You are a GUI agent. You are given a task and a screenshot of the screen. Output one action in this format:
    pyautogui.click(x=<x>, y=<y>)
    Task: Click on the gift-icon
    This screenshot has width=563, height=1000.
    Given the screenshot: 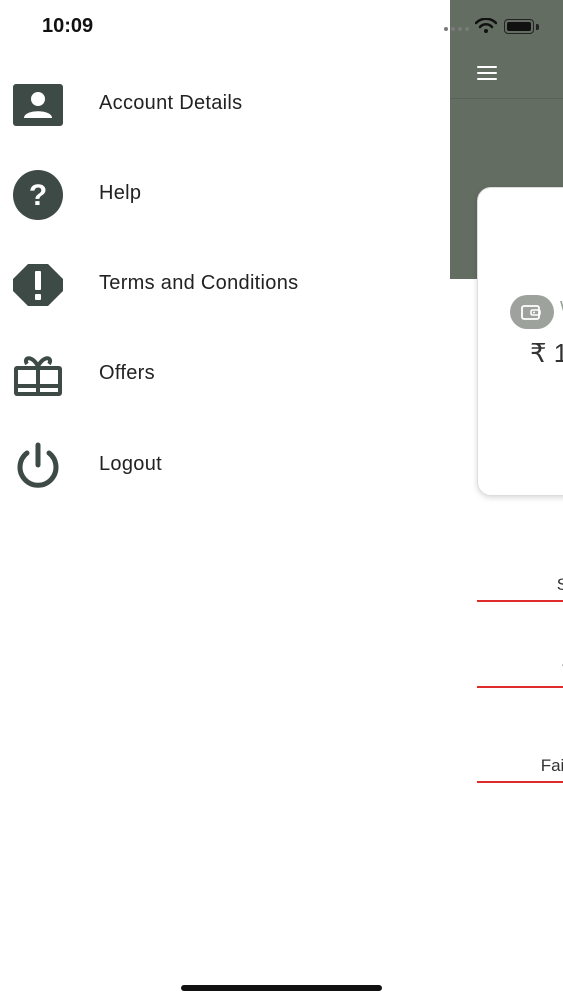 What is the action you would take?
    pyautogui.click(x=38, y=375)
    